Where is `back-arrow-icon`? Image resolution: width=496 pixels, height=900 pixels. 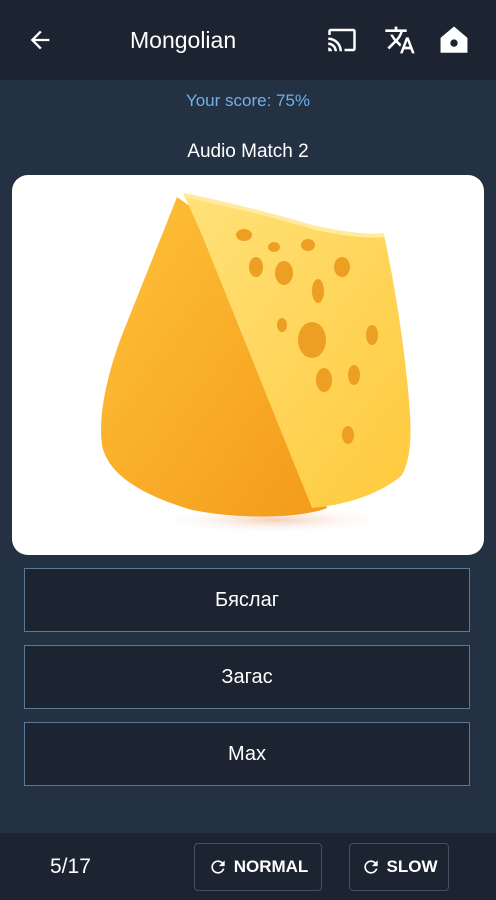
back-arrow-icon is located at coordinates (40, 40).